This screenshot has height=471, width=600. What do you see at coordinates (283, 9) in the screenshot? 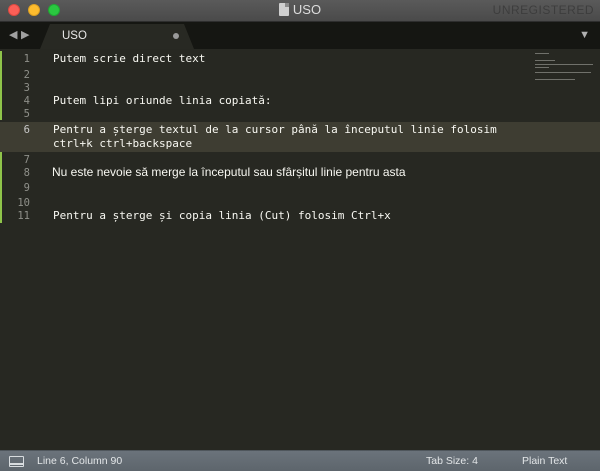
I see `document-icon` at bounding box center [283, 9].